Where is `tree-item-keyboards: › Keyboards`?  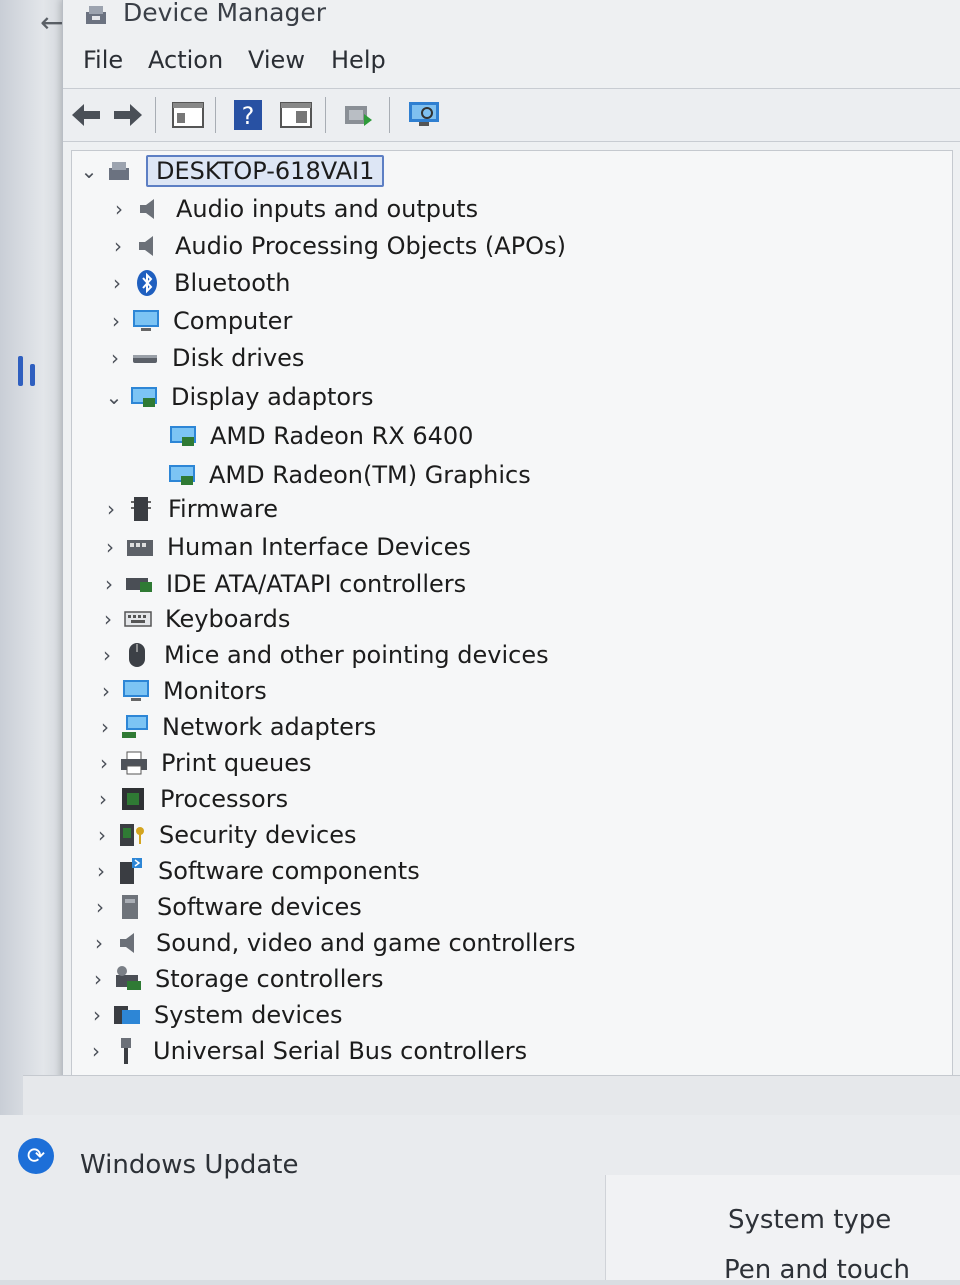
tree-item-keyboards: › Keyboards is located at coordinates (191, 619).